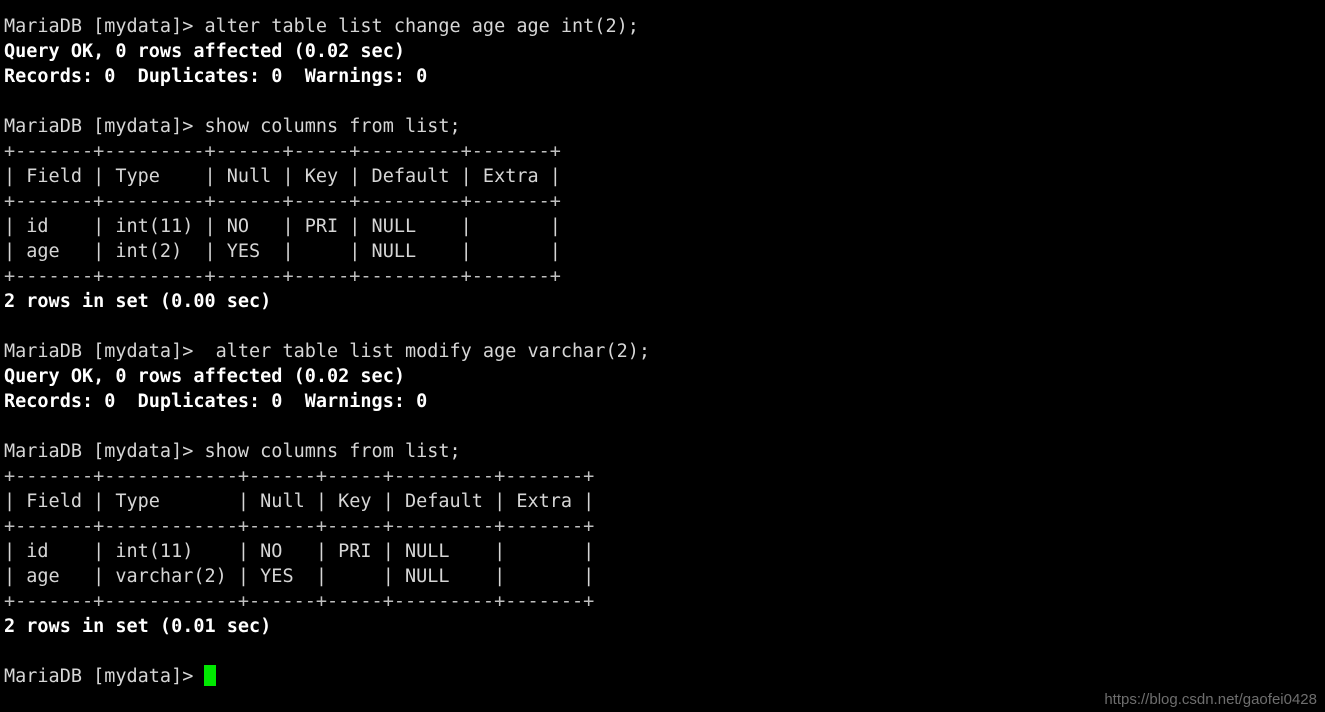 The width and height of the screenshot is (1325, 712). Describe the element at coordinates (1210, 699) in the screenshot. I see `watermark-text: https://blog.csdn.net/gaofei0428` at that location.